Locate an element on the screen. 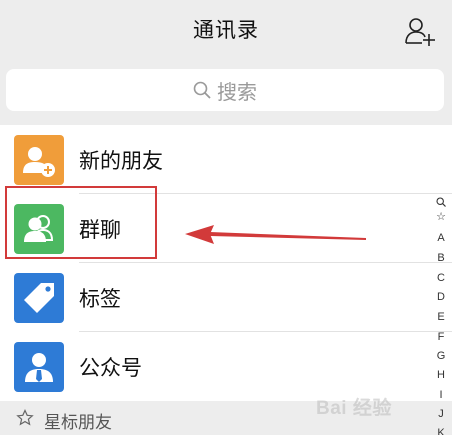 Image resolution: width=452 pixels, height=435 pixels. new-friends-icon is located at coordinates (39, 160).